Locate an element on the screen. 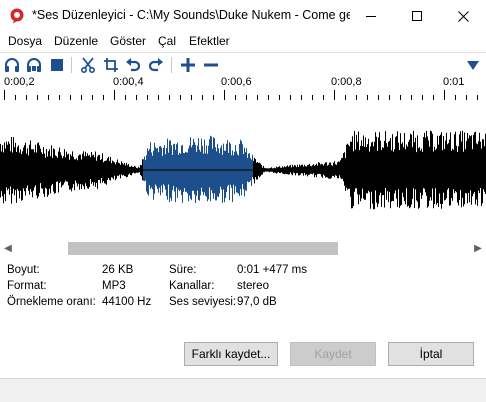  minimize-icon is located at coordinates (371, 16).